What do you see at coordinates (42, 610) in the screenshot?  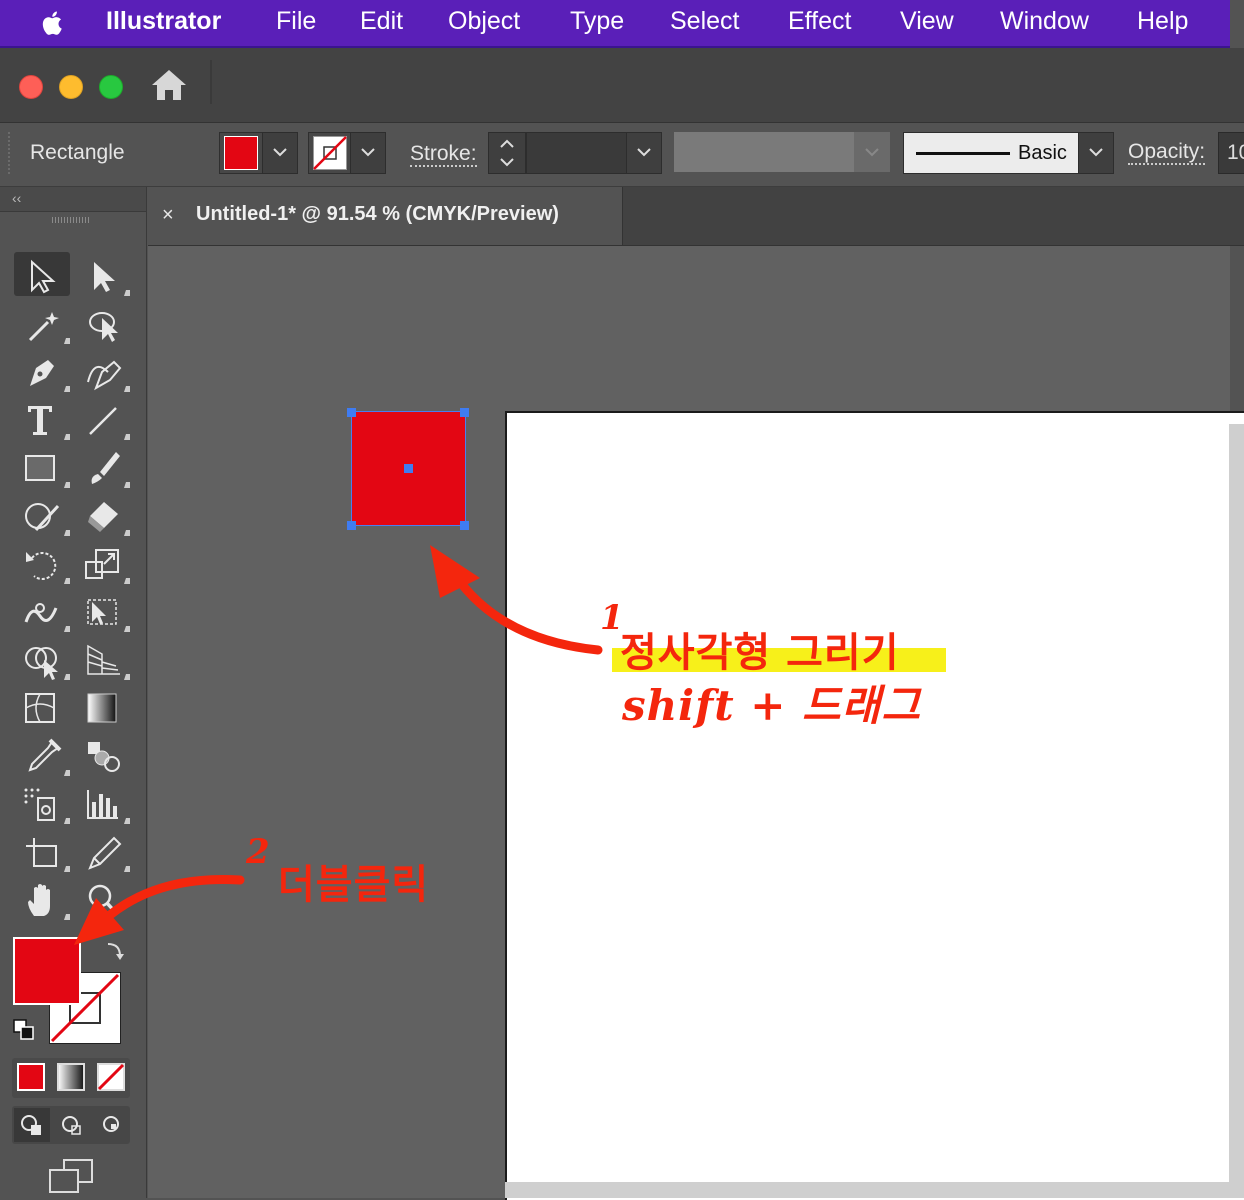 I see `warp-tool` at bounding box center [42, 610].